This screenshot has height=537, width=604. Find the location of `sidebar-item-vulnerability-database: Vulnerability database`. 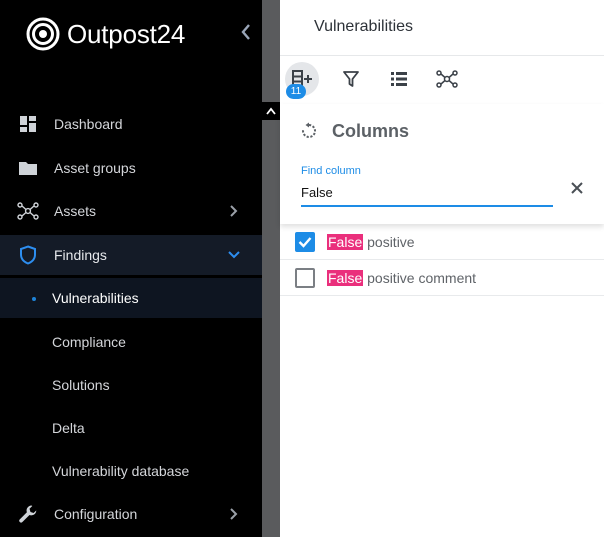

sidebar-item-vulnerability-database: Vulnerability database is located at coordinates (131, 471).